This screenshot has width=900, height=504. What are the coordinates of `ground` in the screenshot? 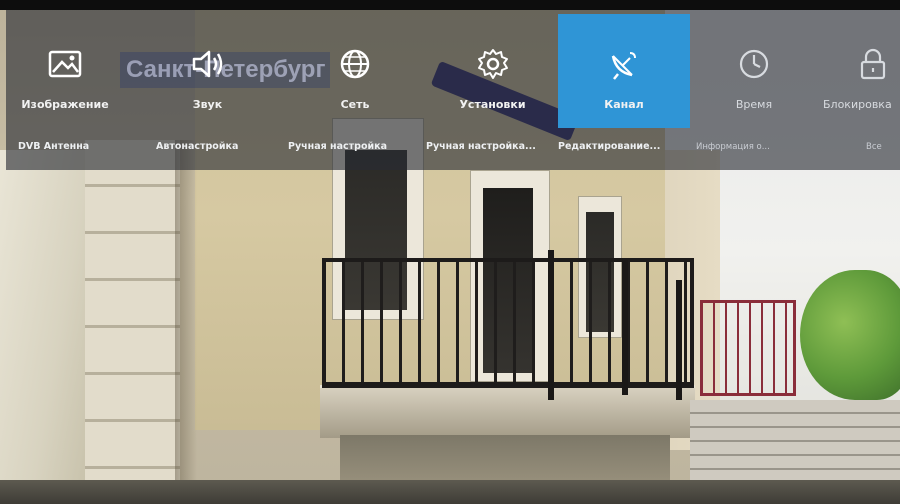 It's located at (450, 492).